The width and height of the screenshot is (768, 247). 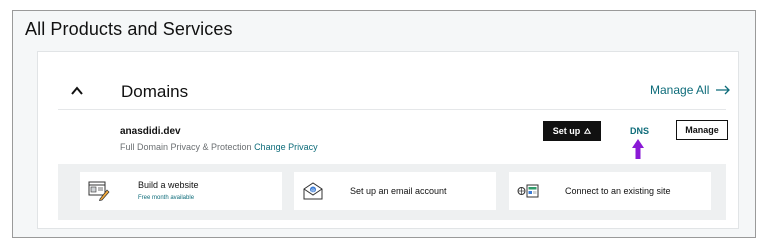 What do you see at coordinates (186, 147) in the screenshot?
I see `privacy-text: Full Domain Privacy & Protection` at bounding box center [186, 147].